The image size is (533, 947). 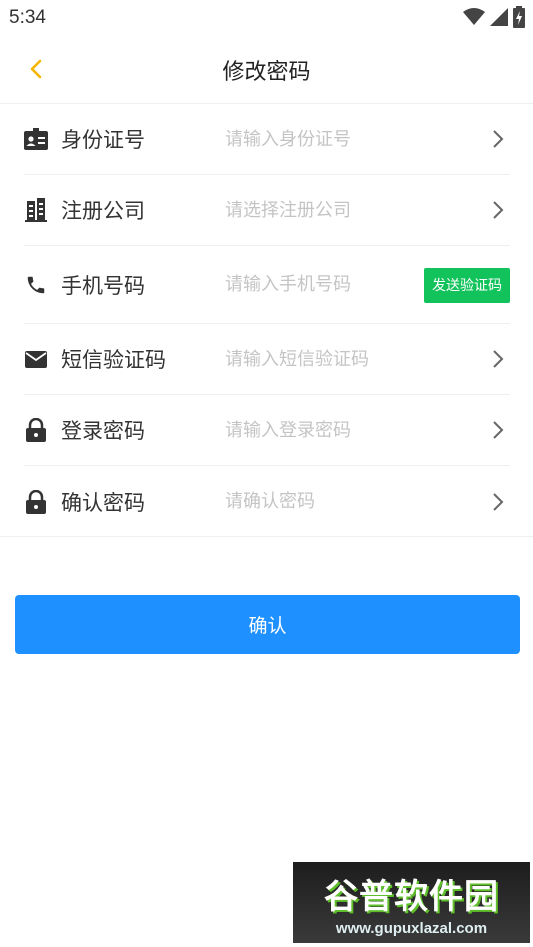 I want to click on row-label-confirm-password: 确认密码, so click(x=103, y=502).